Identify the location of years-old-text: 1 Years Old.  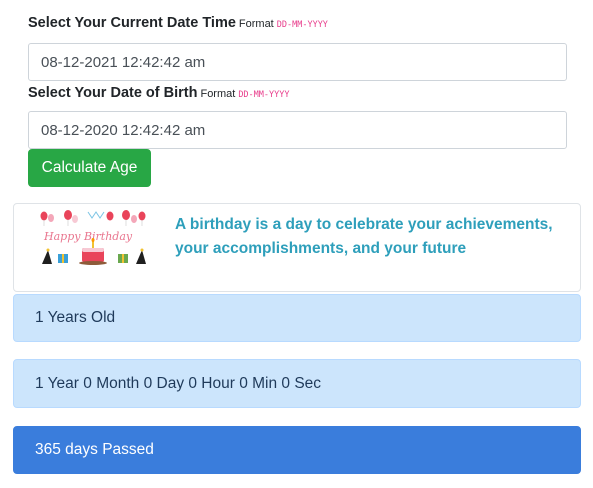
(75, 317).